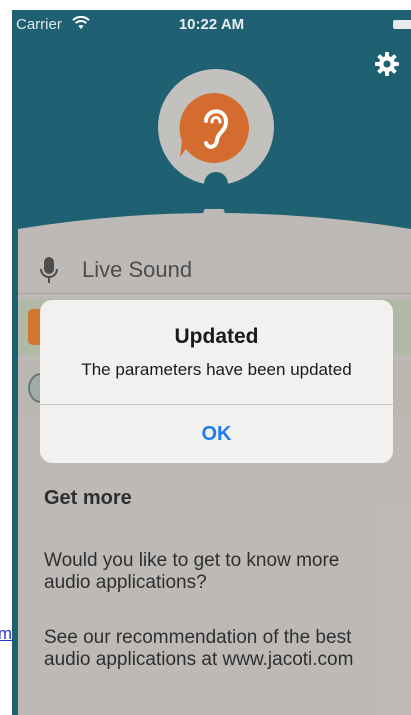  Describe the element at coordinates (216, 336) in the screenshot. I see `alert-title: Updated` at that location.